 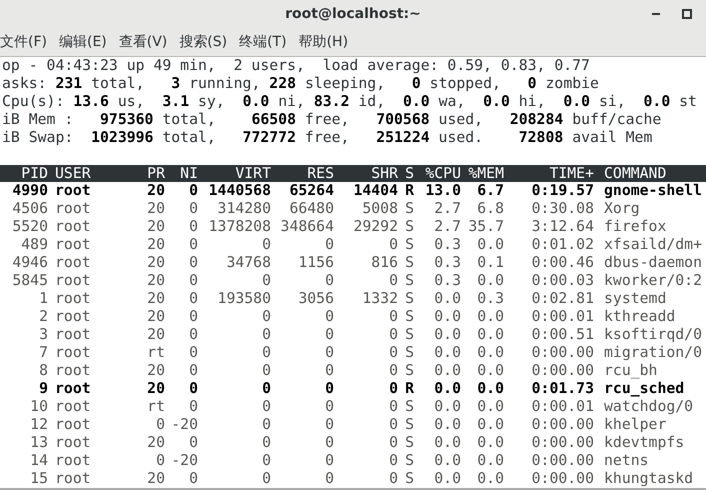 I want to click on table-cell-text: 1156, so click(x=315, y=263).